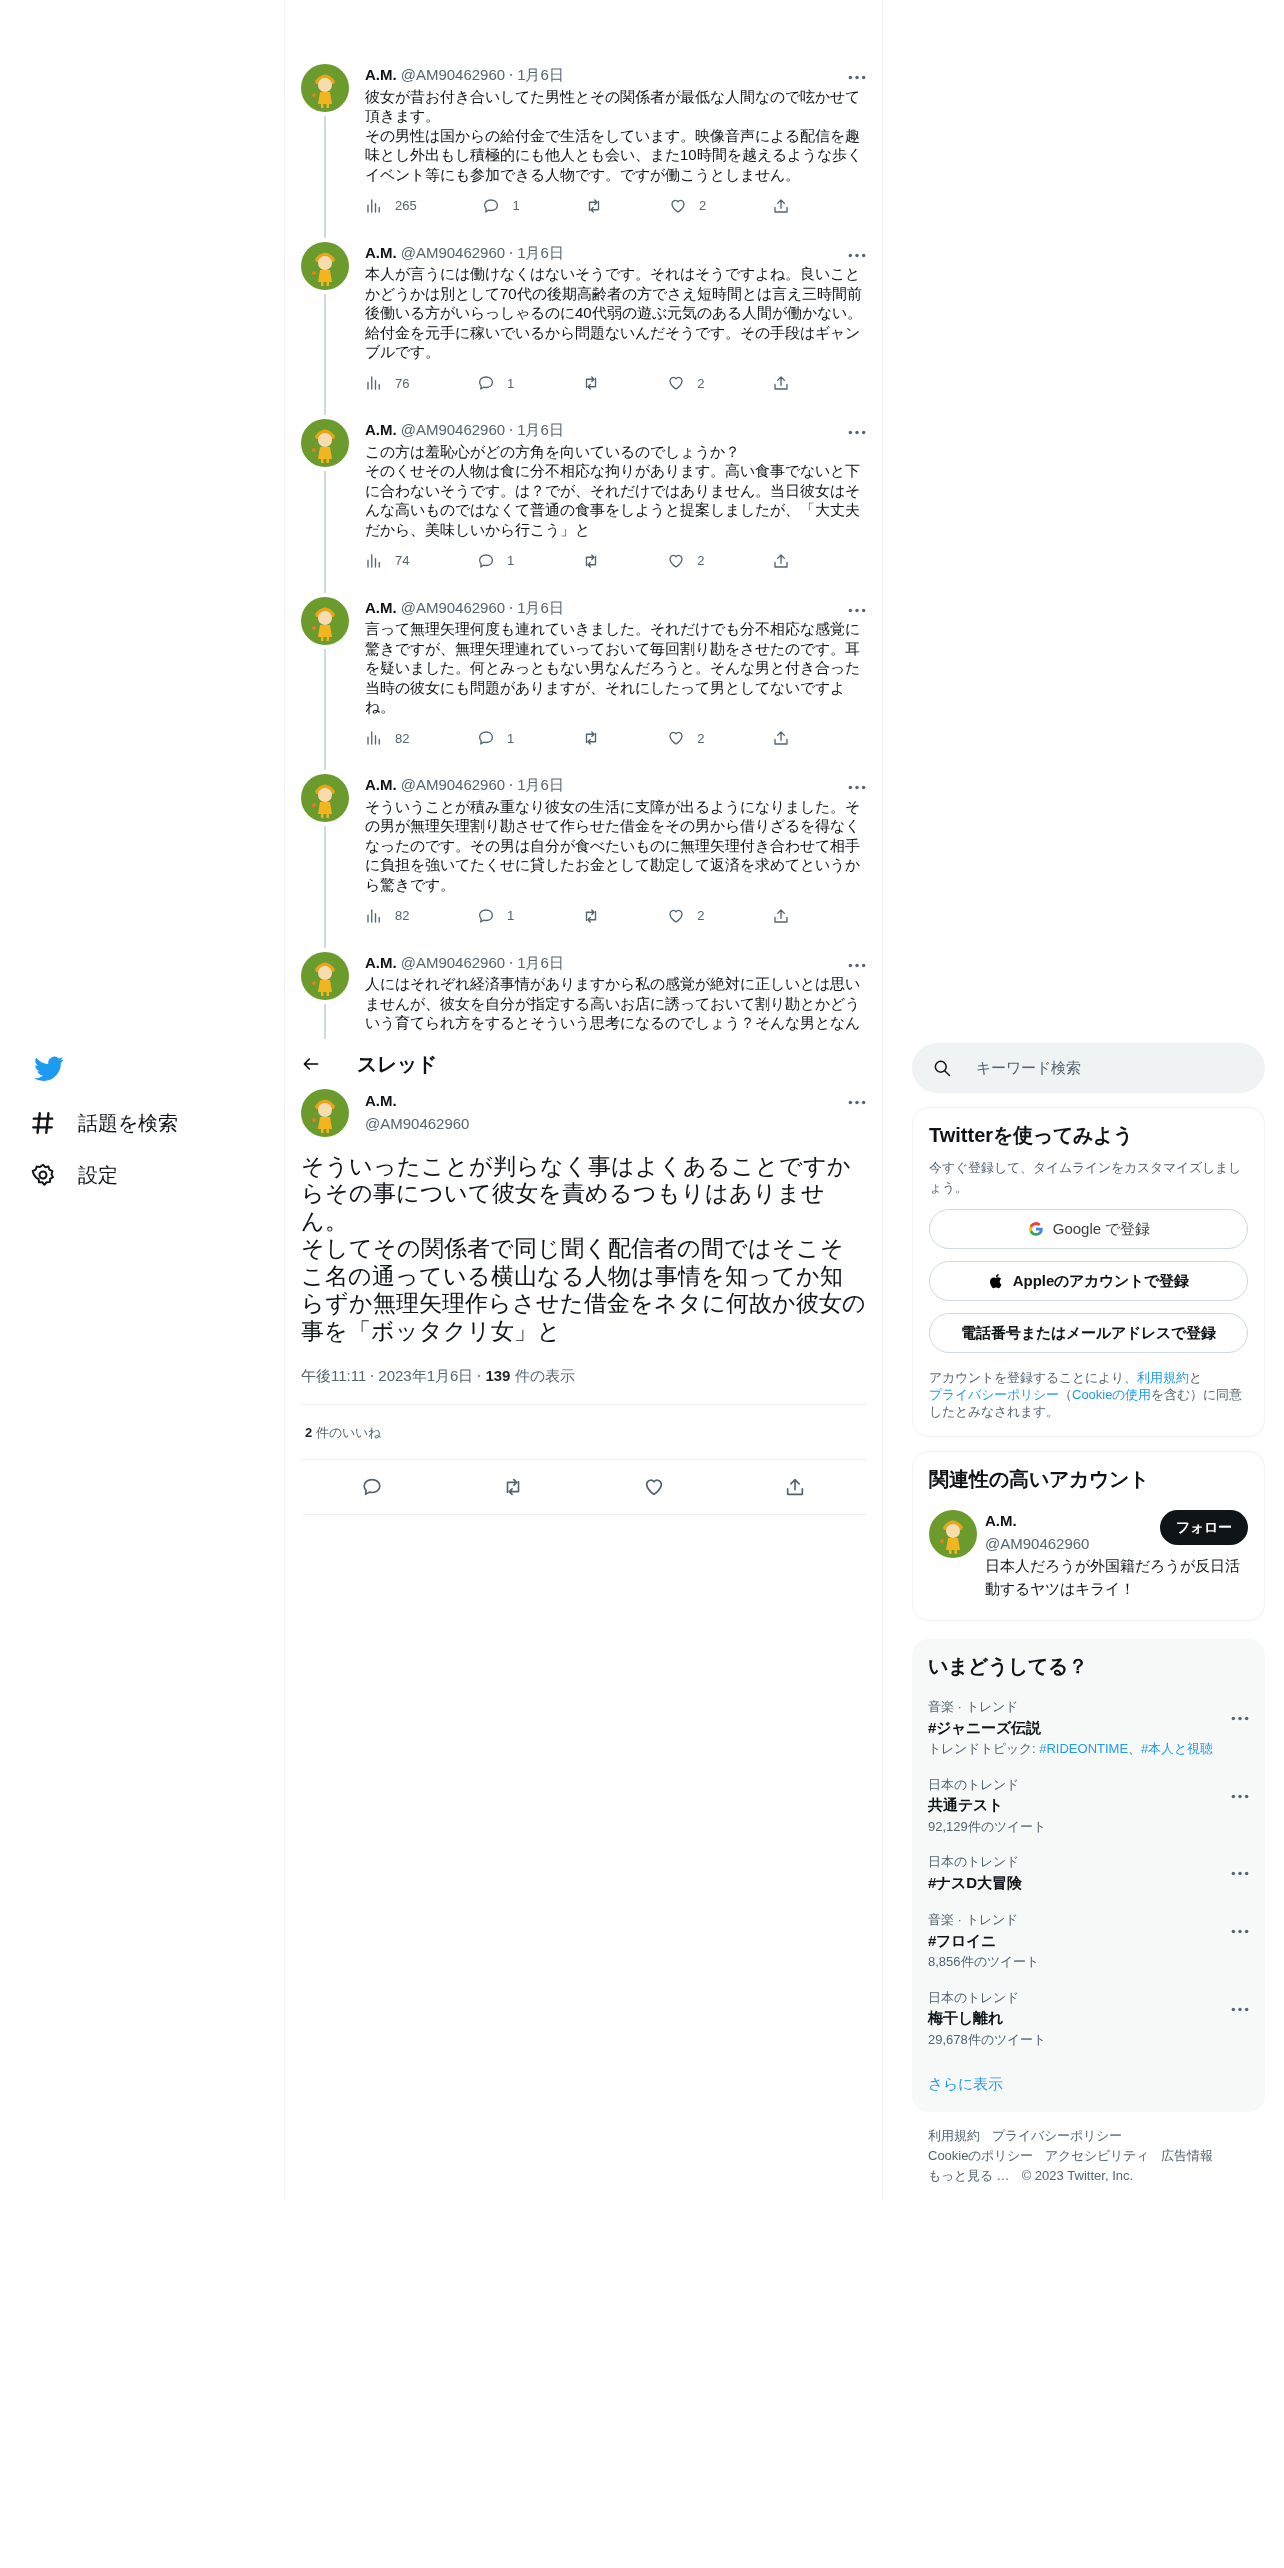  What do you see at coordinates (387, 561) in the screenshot?
I see `views-button: 74` at bounding box center [387, 561].